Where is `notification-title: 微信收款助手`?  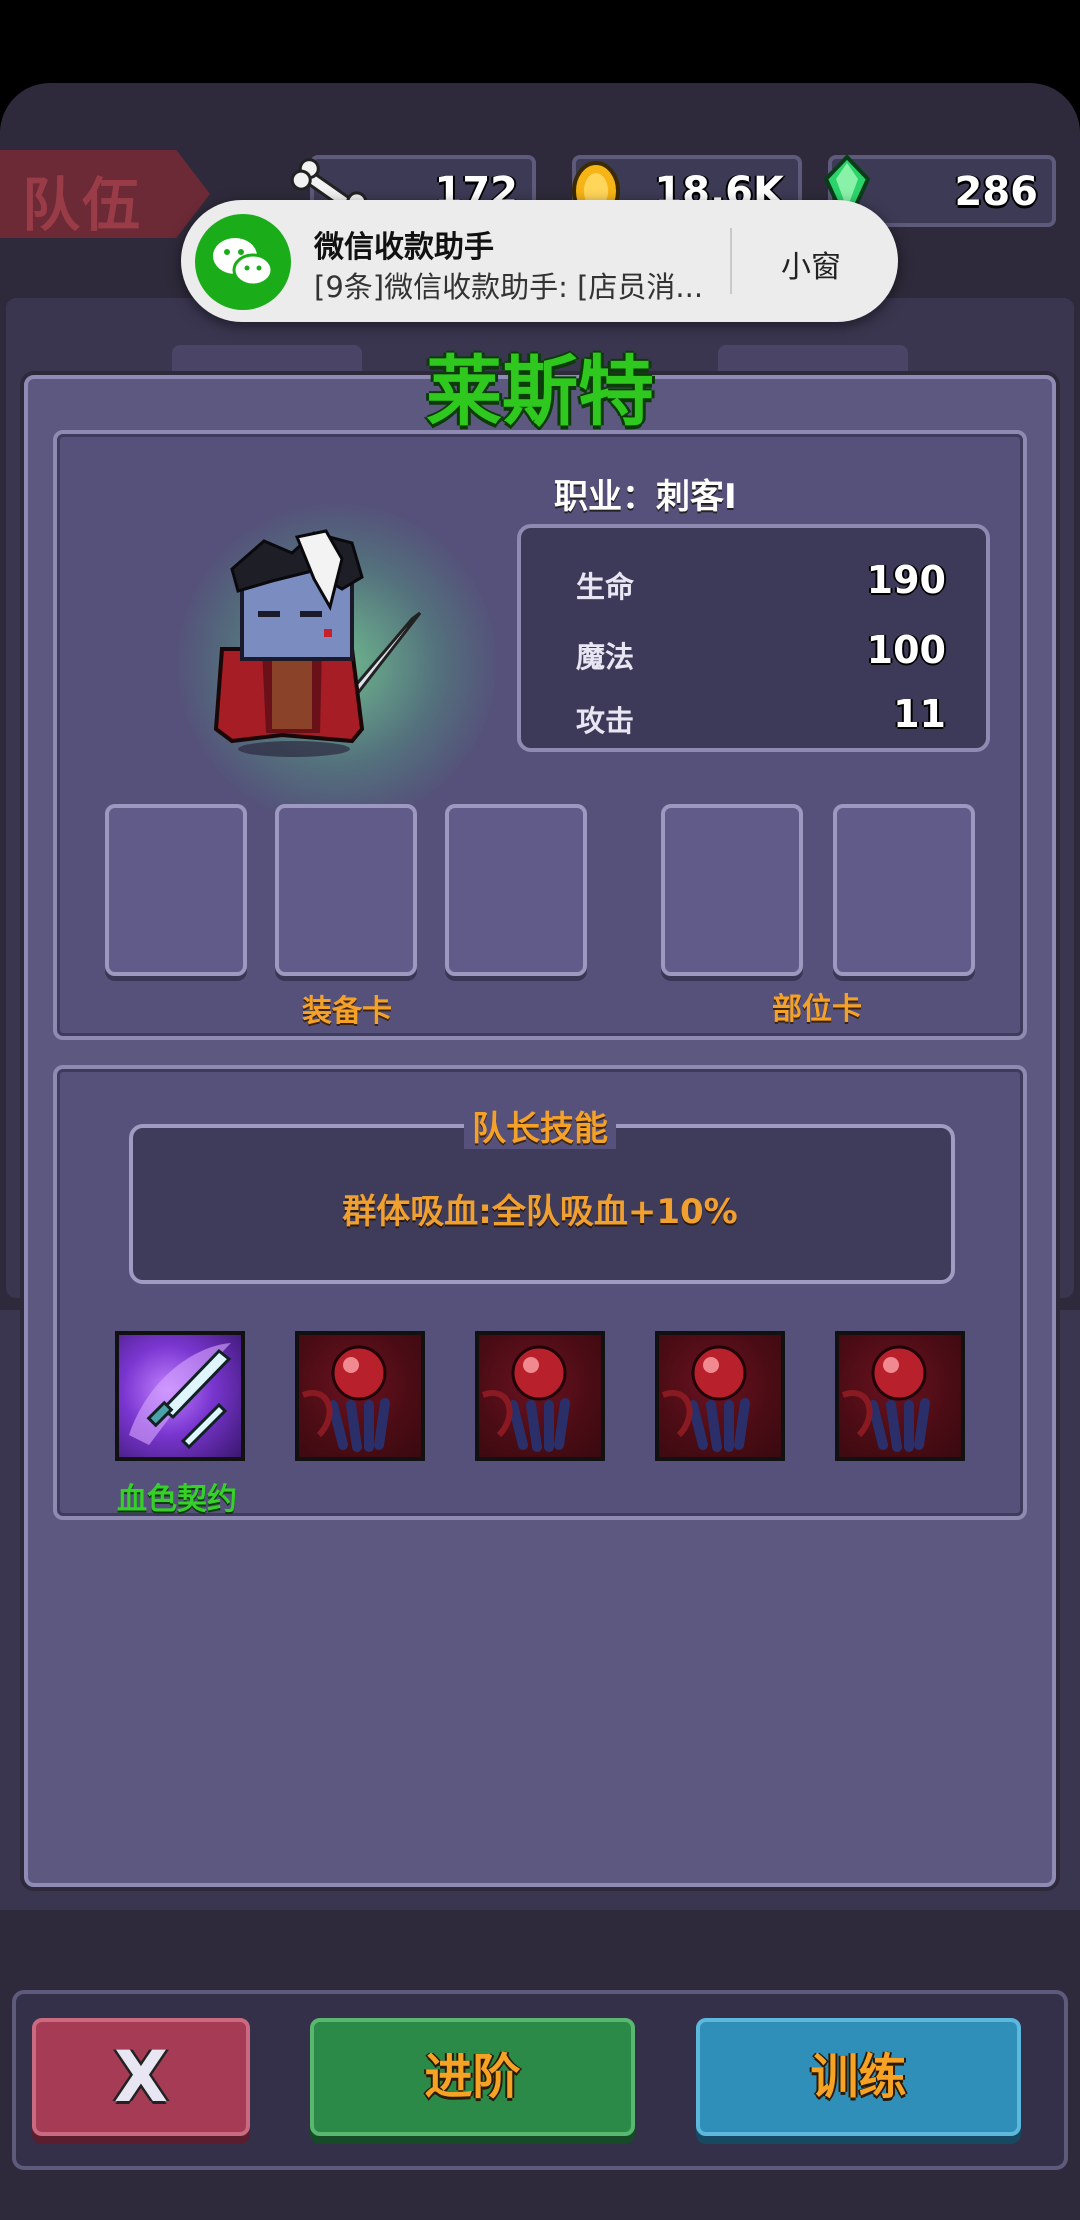
notification-title: 微信收款助手 is located at coordinates (404, 247).